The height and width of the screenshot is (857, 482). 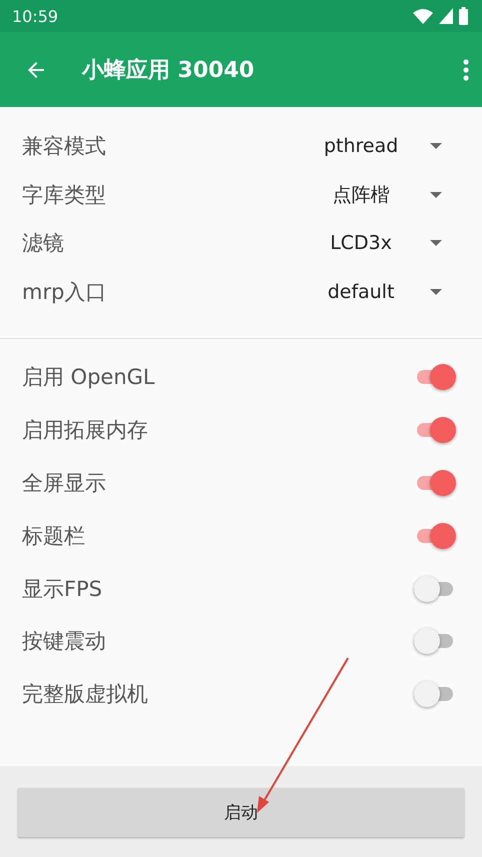 I want to click on setting-label: 全屏显示, so click(x=64, y=483).